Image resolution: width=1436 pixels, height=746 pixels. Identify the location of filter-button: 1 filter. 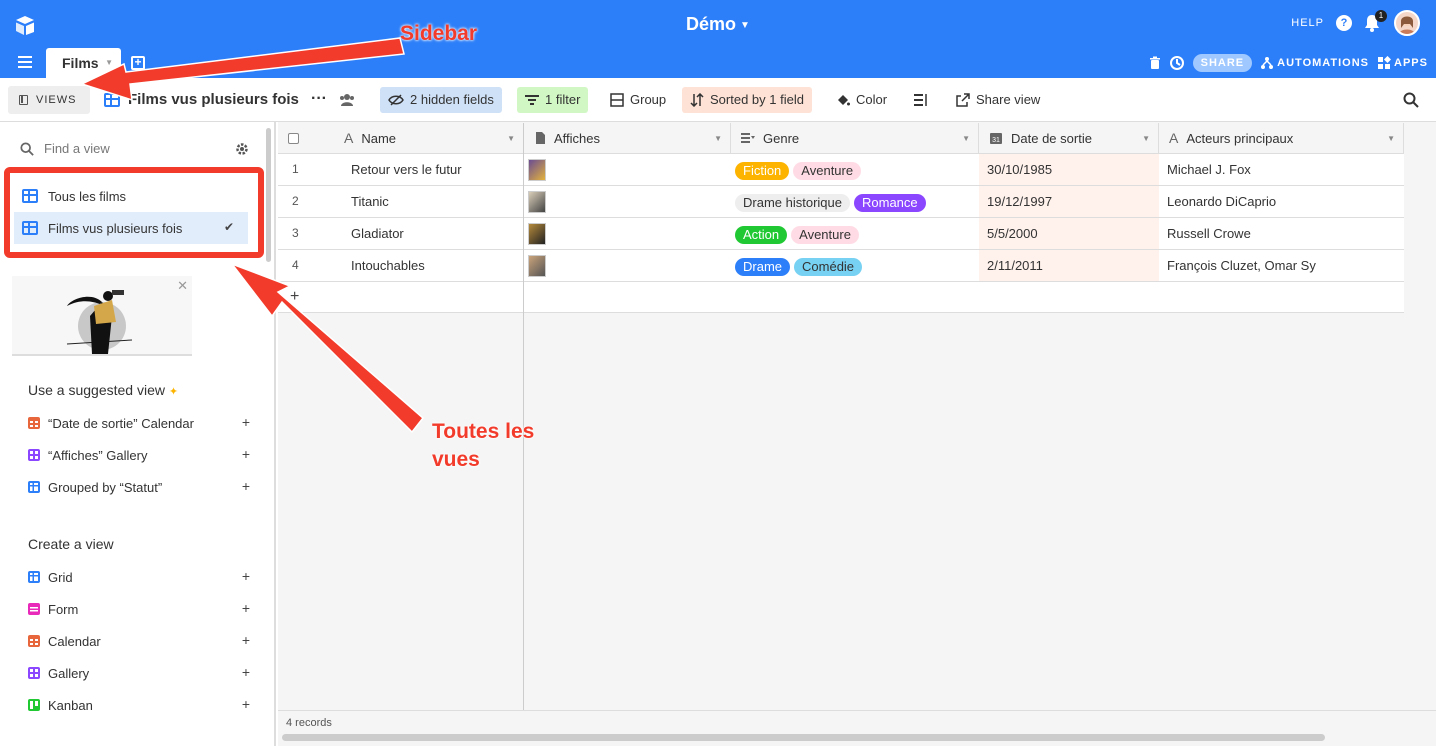
(553, 100).